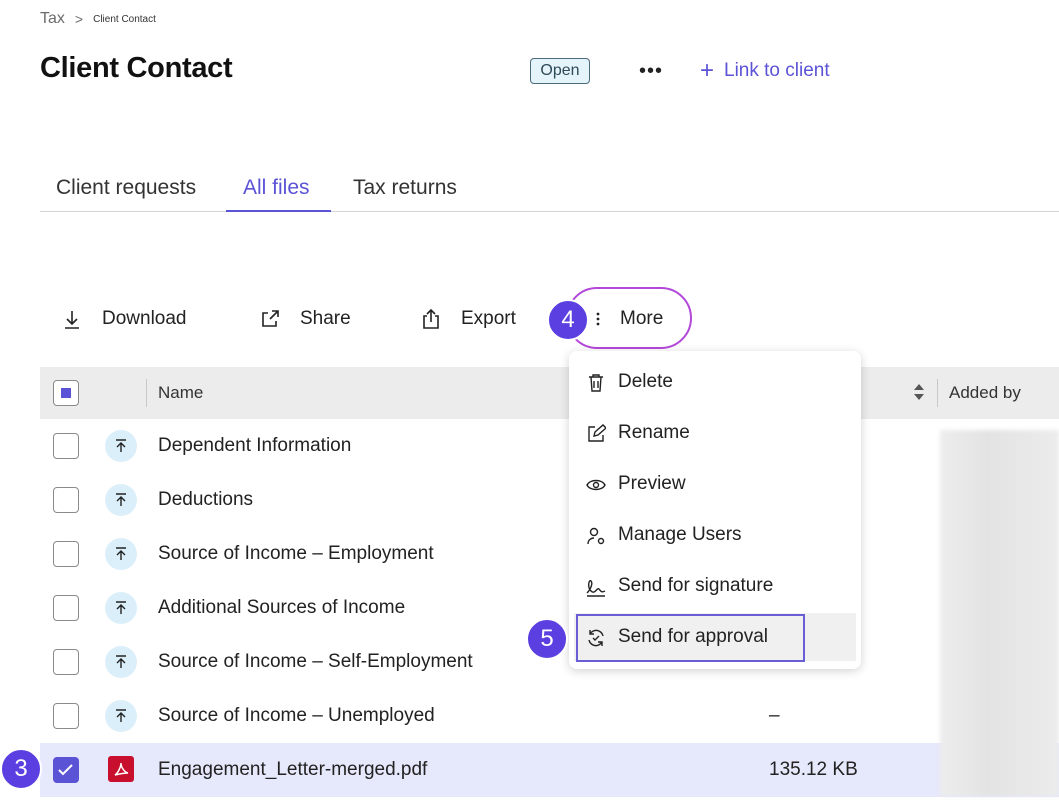 This screenshot has height=811, width=1059. Describe the element at coordinates (549, 770) in the screenshot. I see `table-row-selected: Engagement_Letter-merged.pdf 135.12 KB` at that location.